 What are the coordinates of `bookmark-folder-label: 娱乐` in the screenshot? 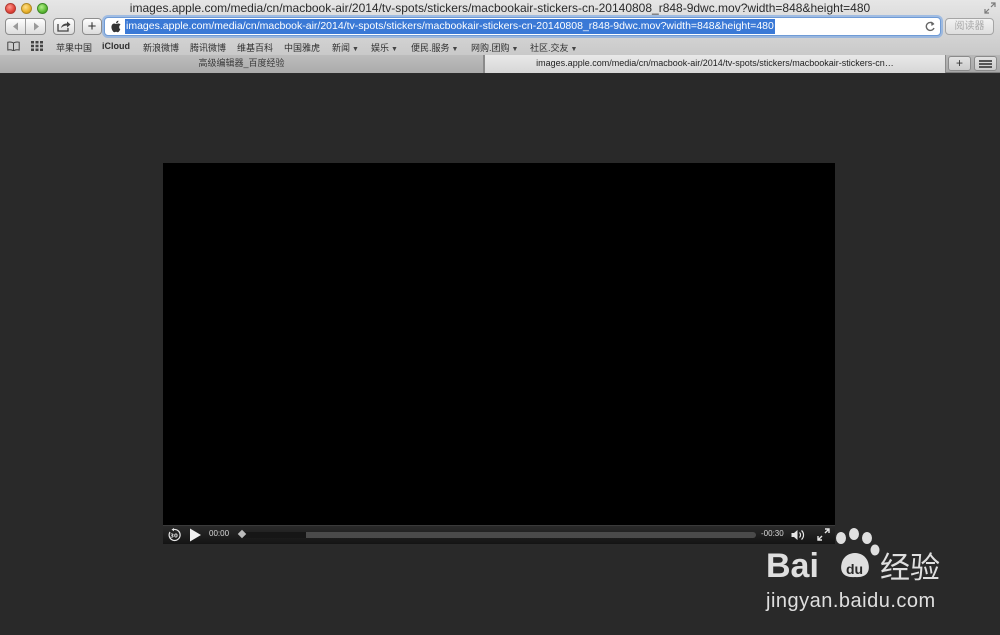 It's located at (380, 48).